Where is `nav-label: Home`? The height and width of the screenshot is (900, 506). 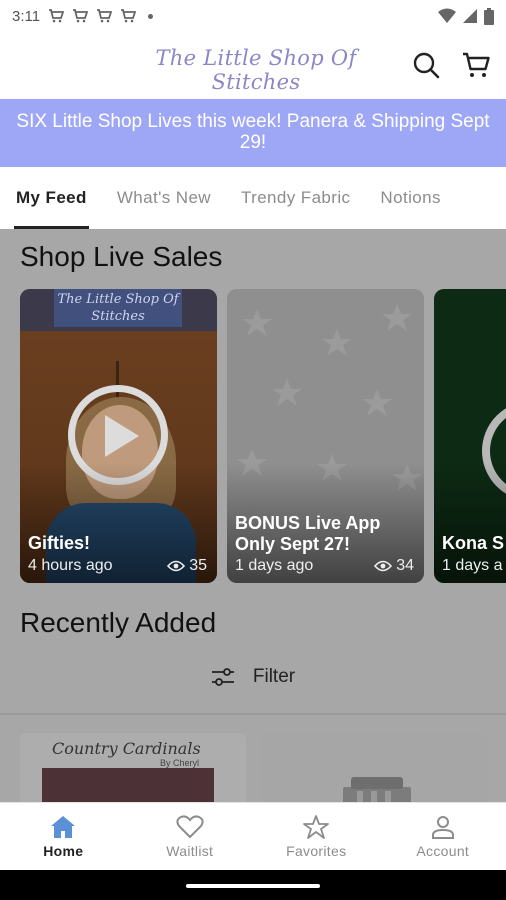
nav-label: Home is located at coordinates (63, 851).